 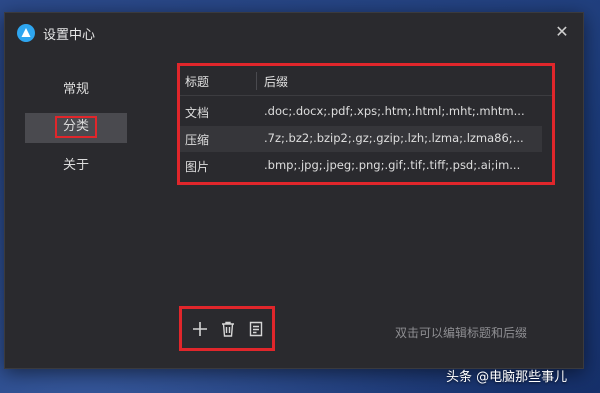 I want to click on add-button, so click(x=200, y=329).